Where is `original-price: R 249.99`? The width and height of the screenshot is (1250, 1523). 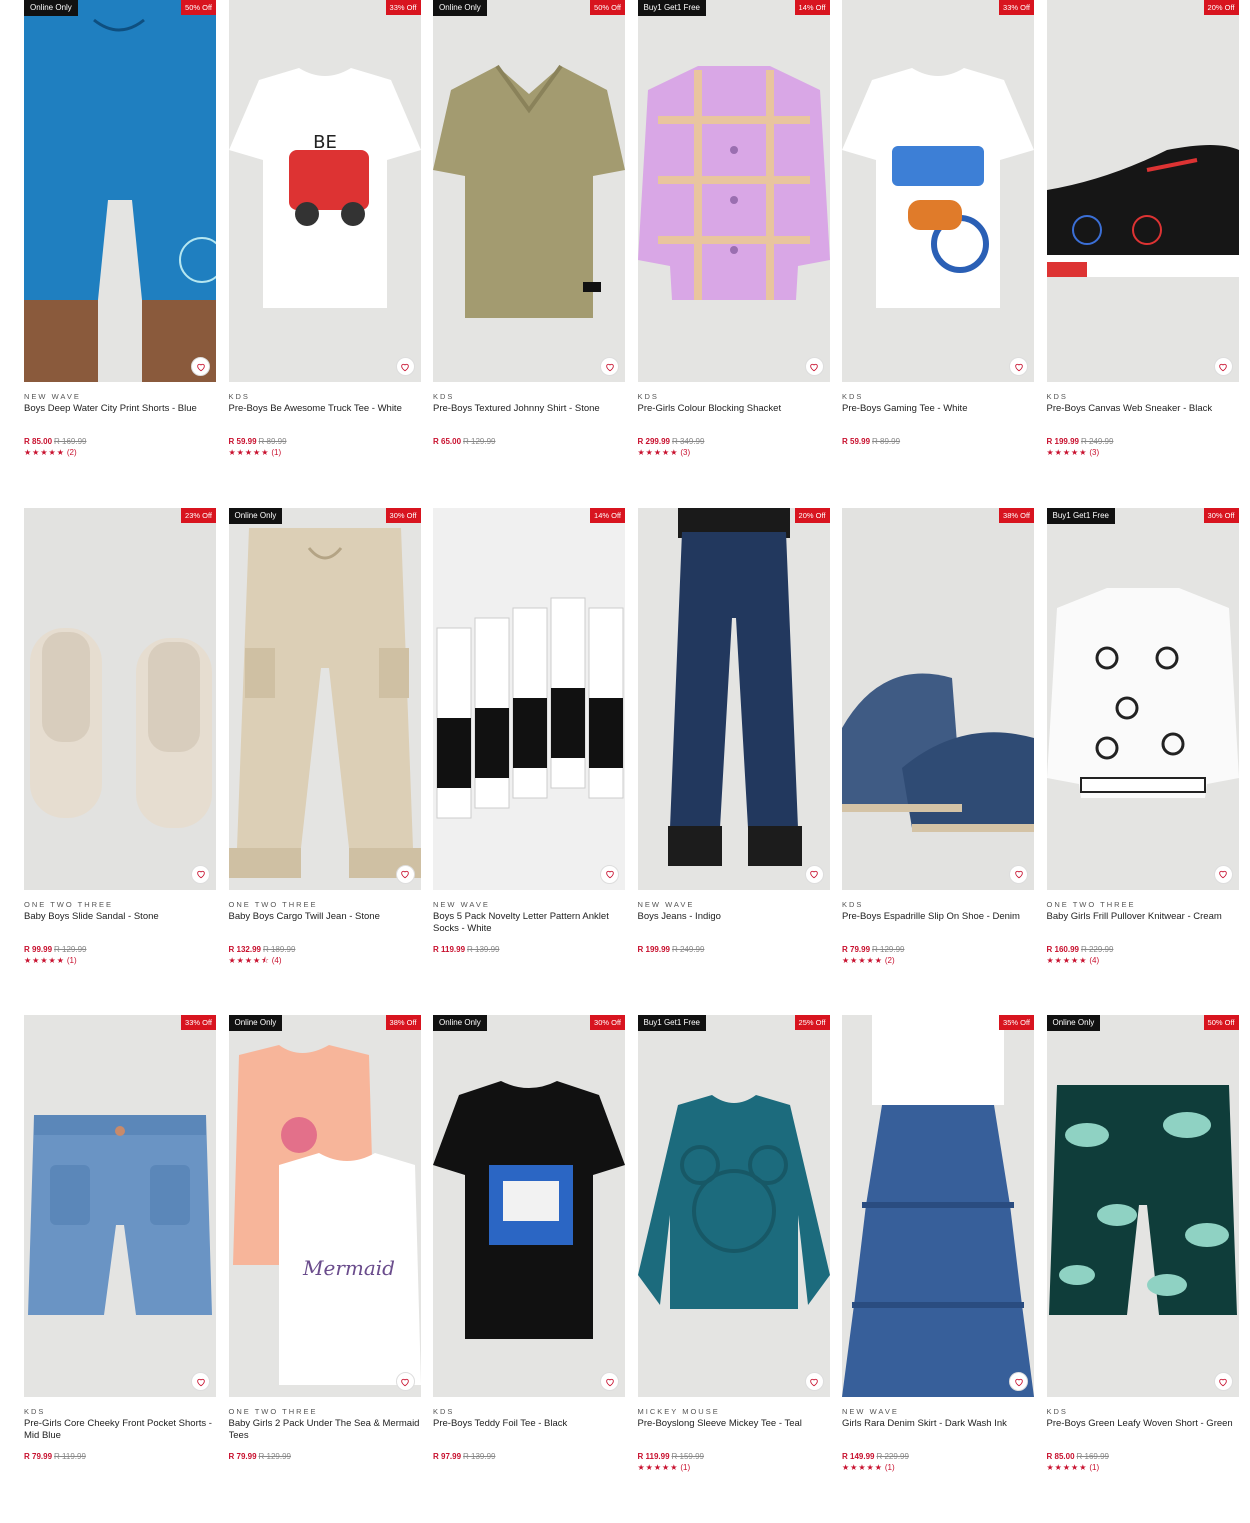 original-price: R 249.99 is located at coordinates (688, 949).